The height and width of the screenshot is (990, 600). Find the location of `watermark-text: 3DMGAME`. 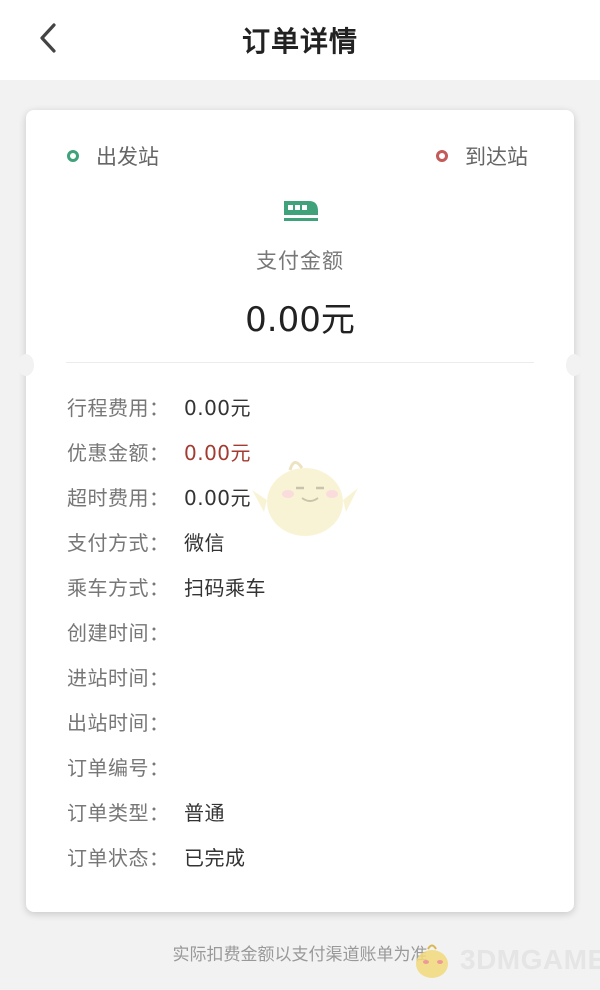

watermark-text: 3DMGAME is located at coordinates (530, 959).